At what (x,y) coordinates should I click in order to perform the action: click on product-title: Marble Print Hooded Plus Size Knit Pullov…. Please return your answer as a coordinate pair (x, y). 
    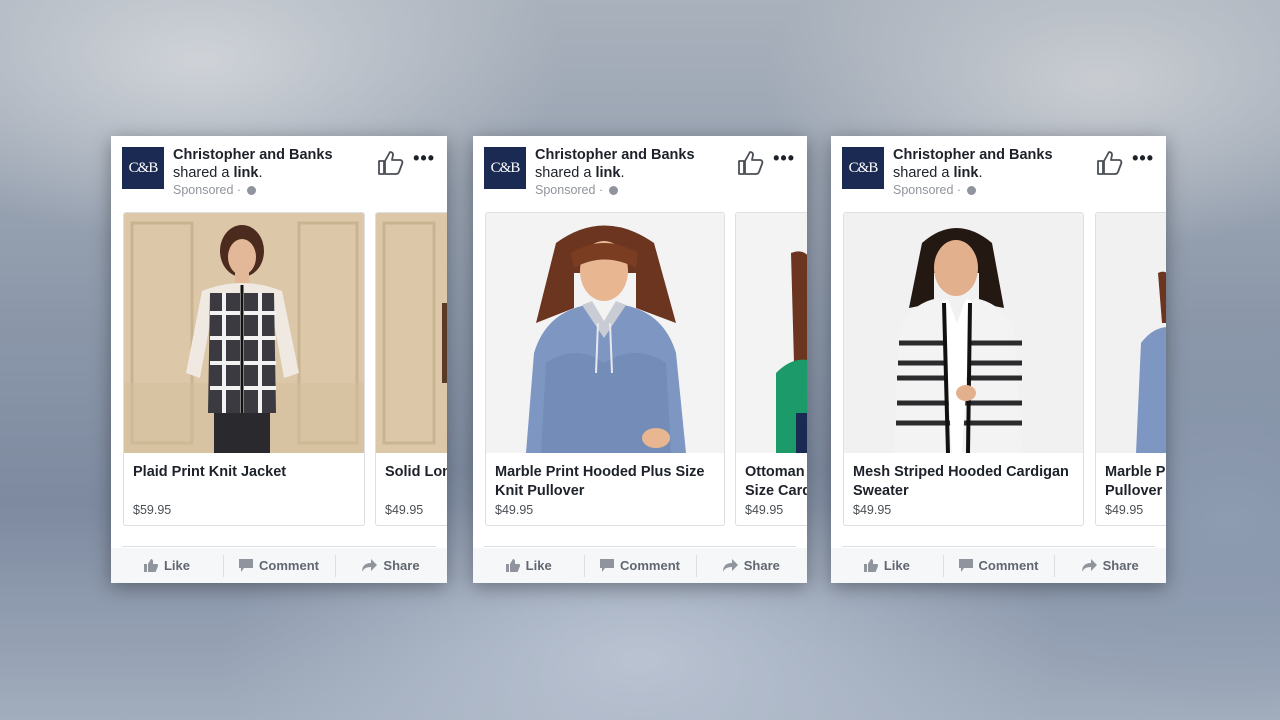
    Looking at the image, I should click on (605, 482).